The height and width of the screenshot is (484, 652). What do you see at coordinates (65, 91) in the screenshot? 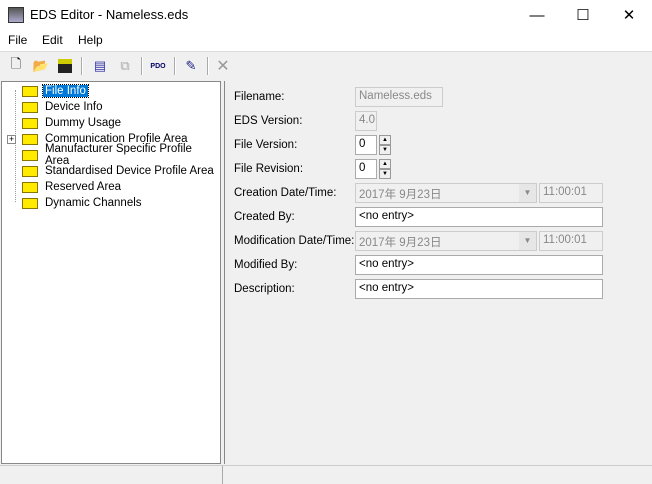
I see `tree-label: File Info` at bounding box center [65, 91].